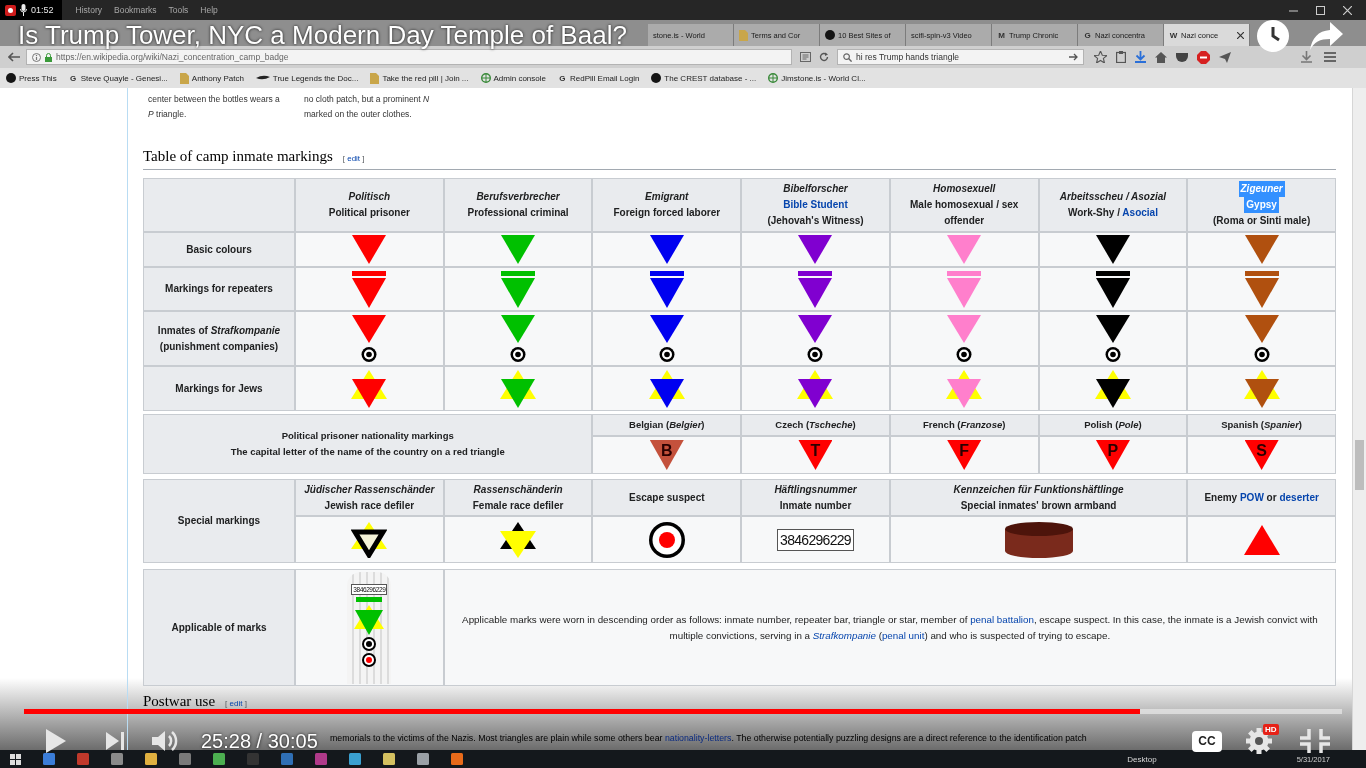  I want to click on hexagram-icon, so click(518, 539).